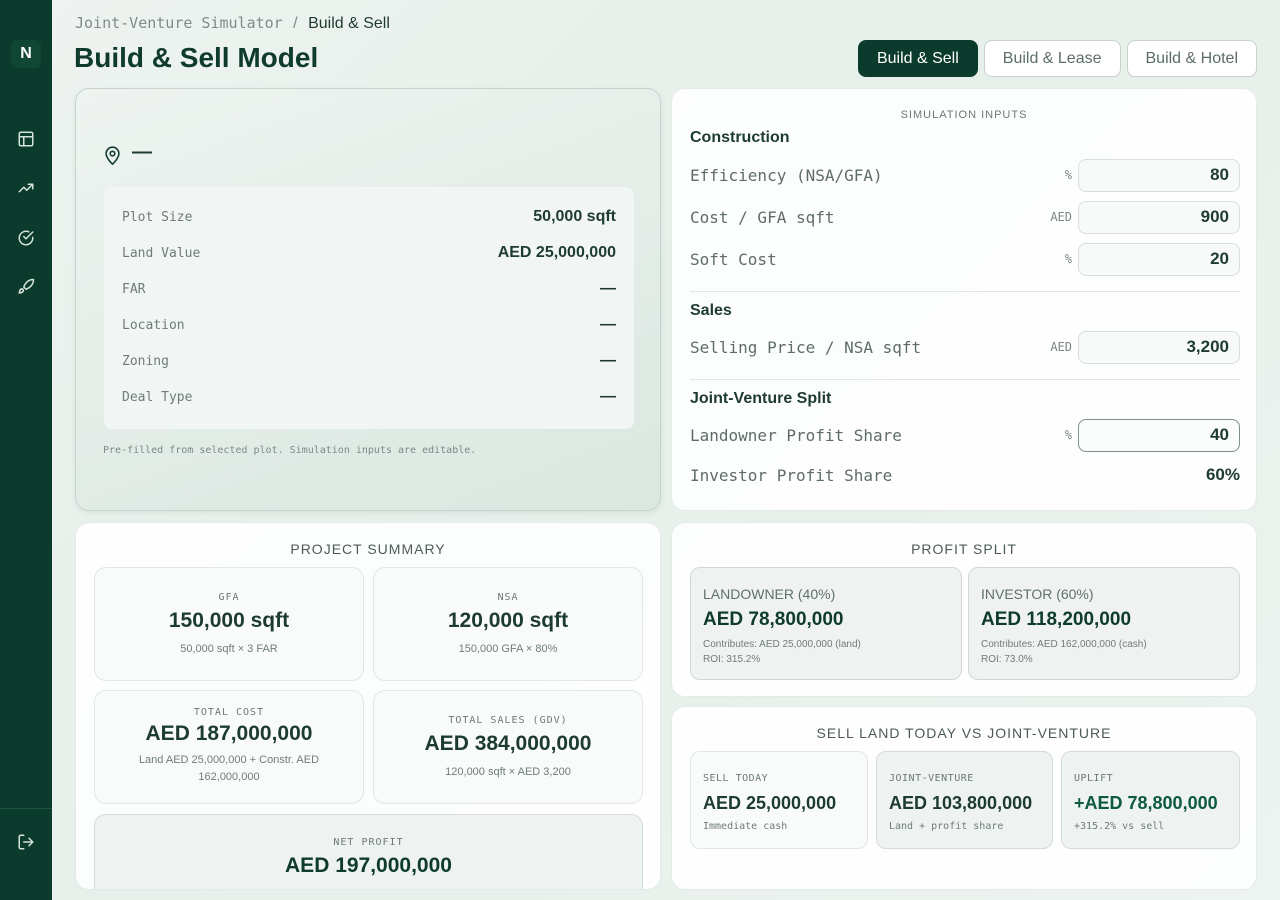 The width and height of the screenshot is (1280, 900). I want to click on soft-cost-row: Soft Cost %, so click(965, 259).